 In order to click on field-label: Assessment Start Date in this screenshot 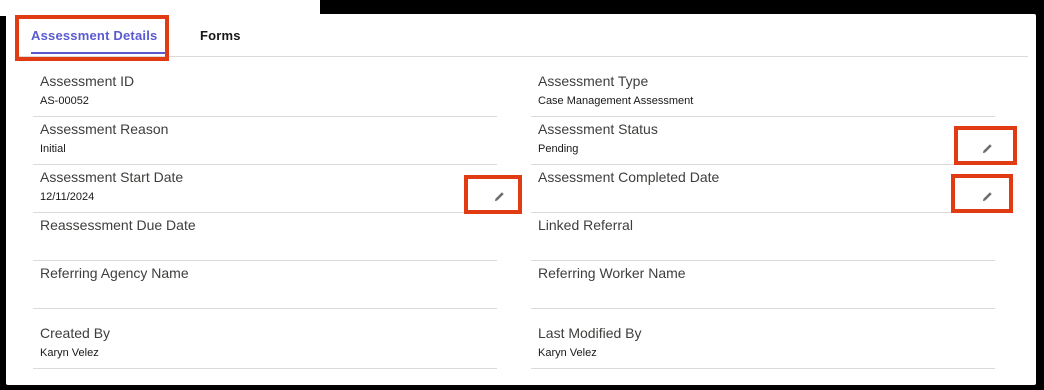, I will do `click(112, 177)`.